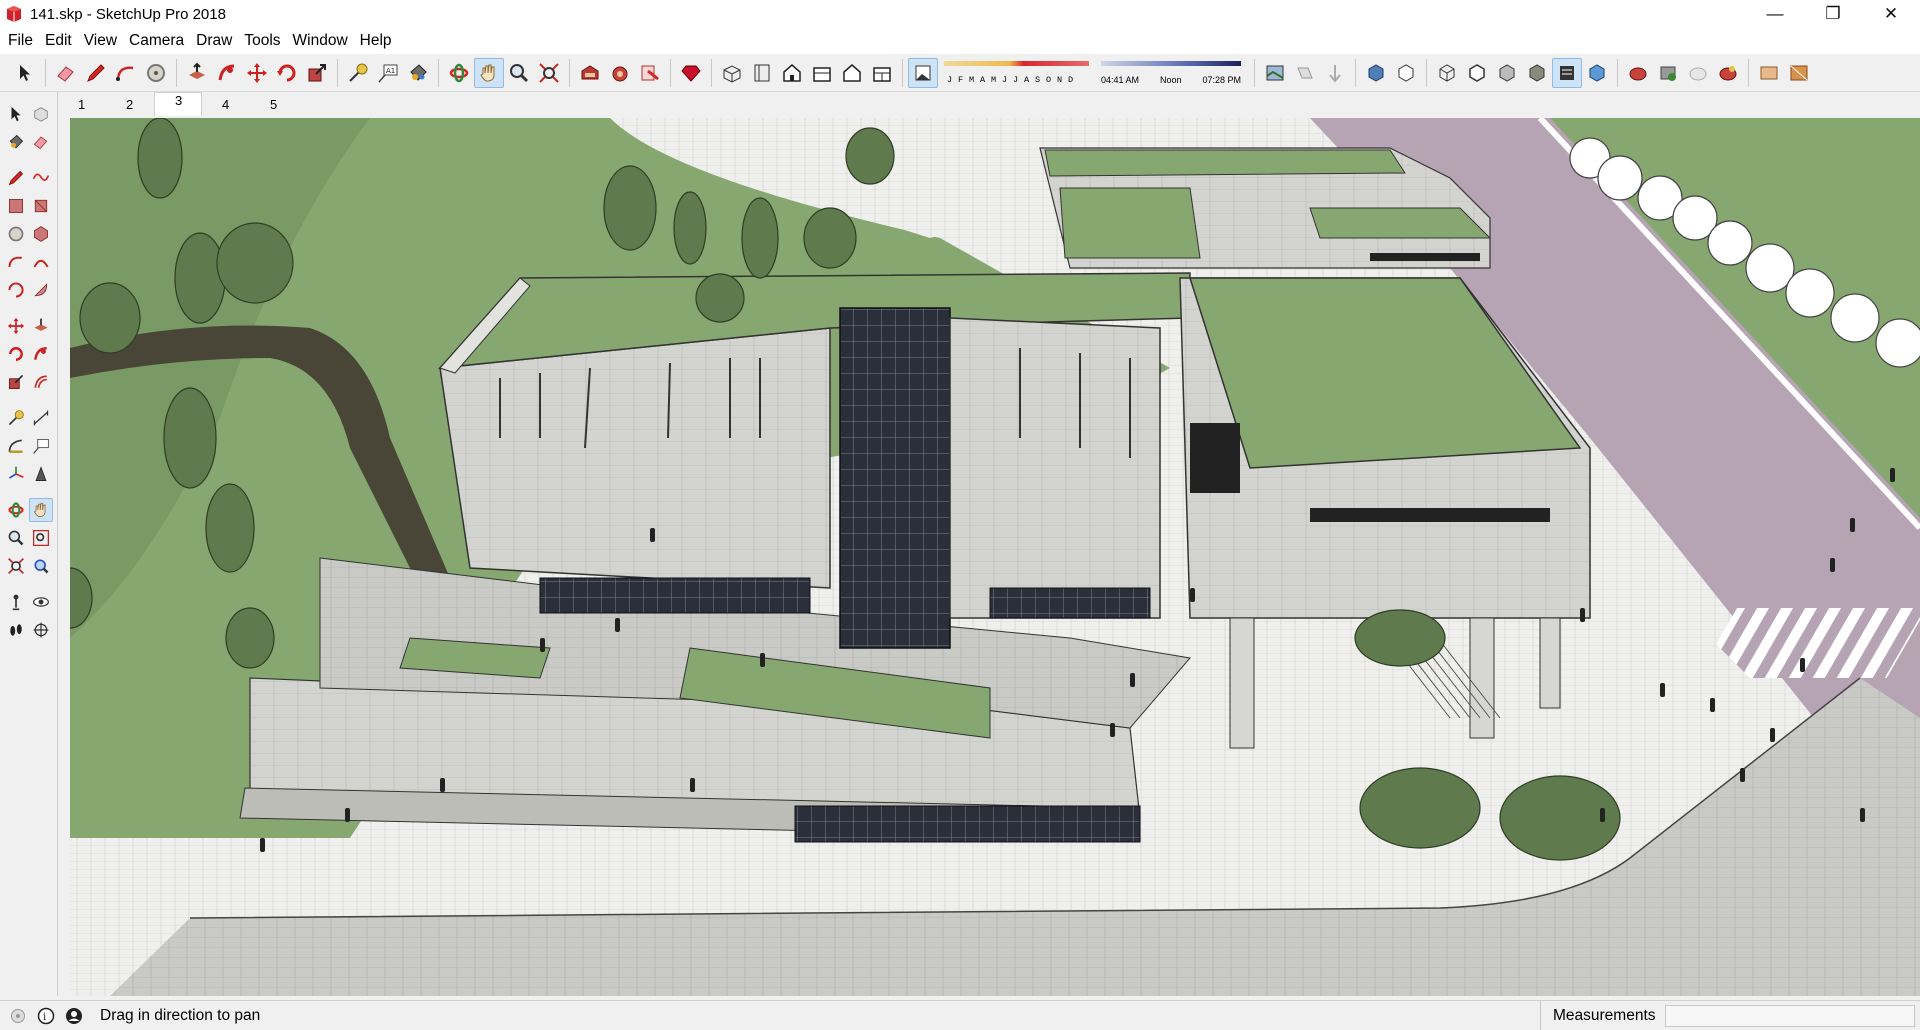 The image size is (1920, 1030). What do you see at coordinates (620, 73) in the screenshot?
I see `extension-icon` at bounding box center [620, 73].